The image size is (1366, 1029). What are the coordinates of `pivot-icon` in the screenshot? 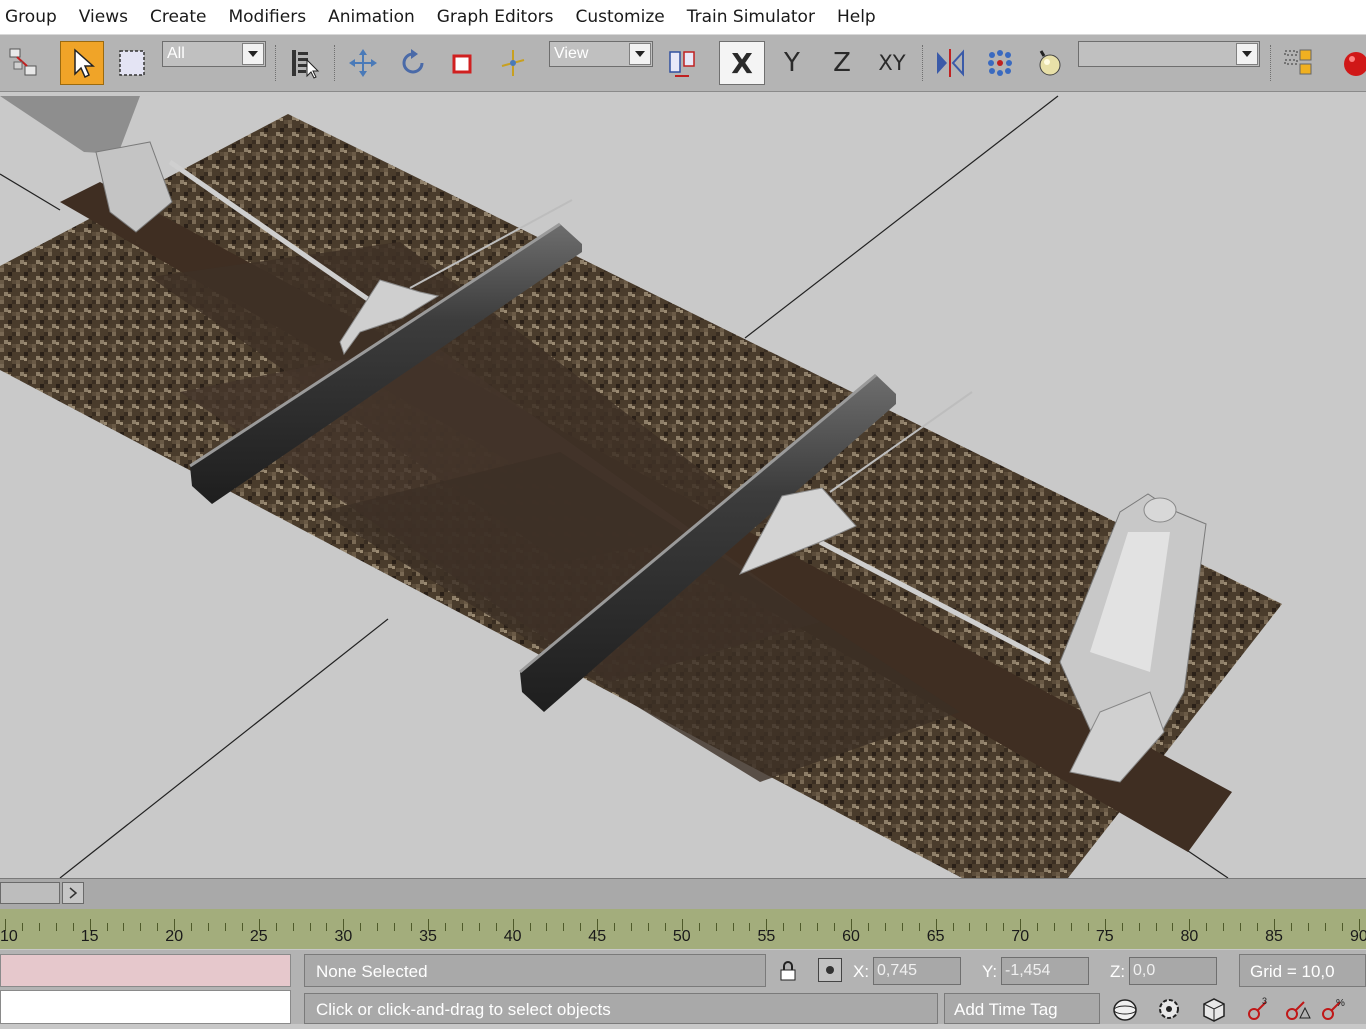 It's located at (513, 63).